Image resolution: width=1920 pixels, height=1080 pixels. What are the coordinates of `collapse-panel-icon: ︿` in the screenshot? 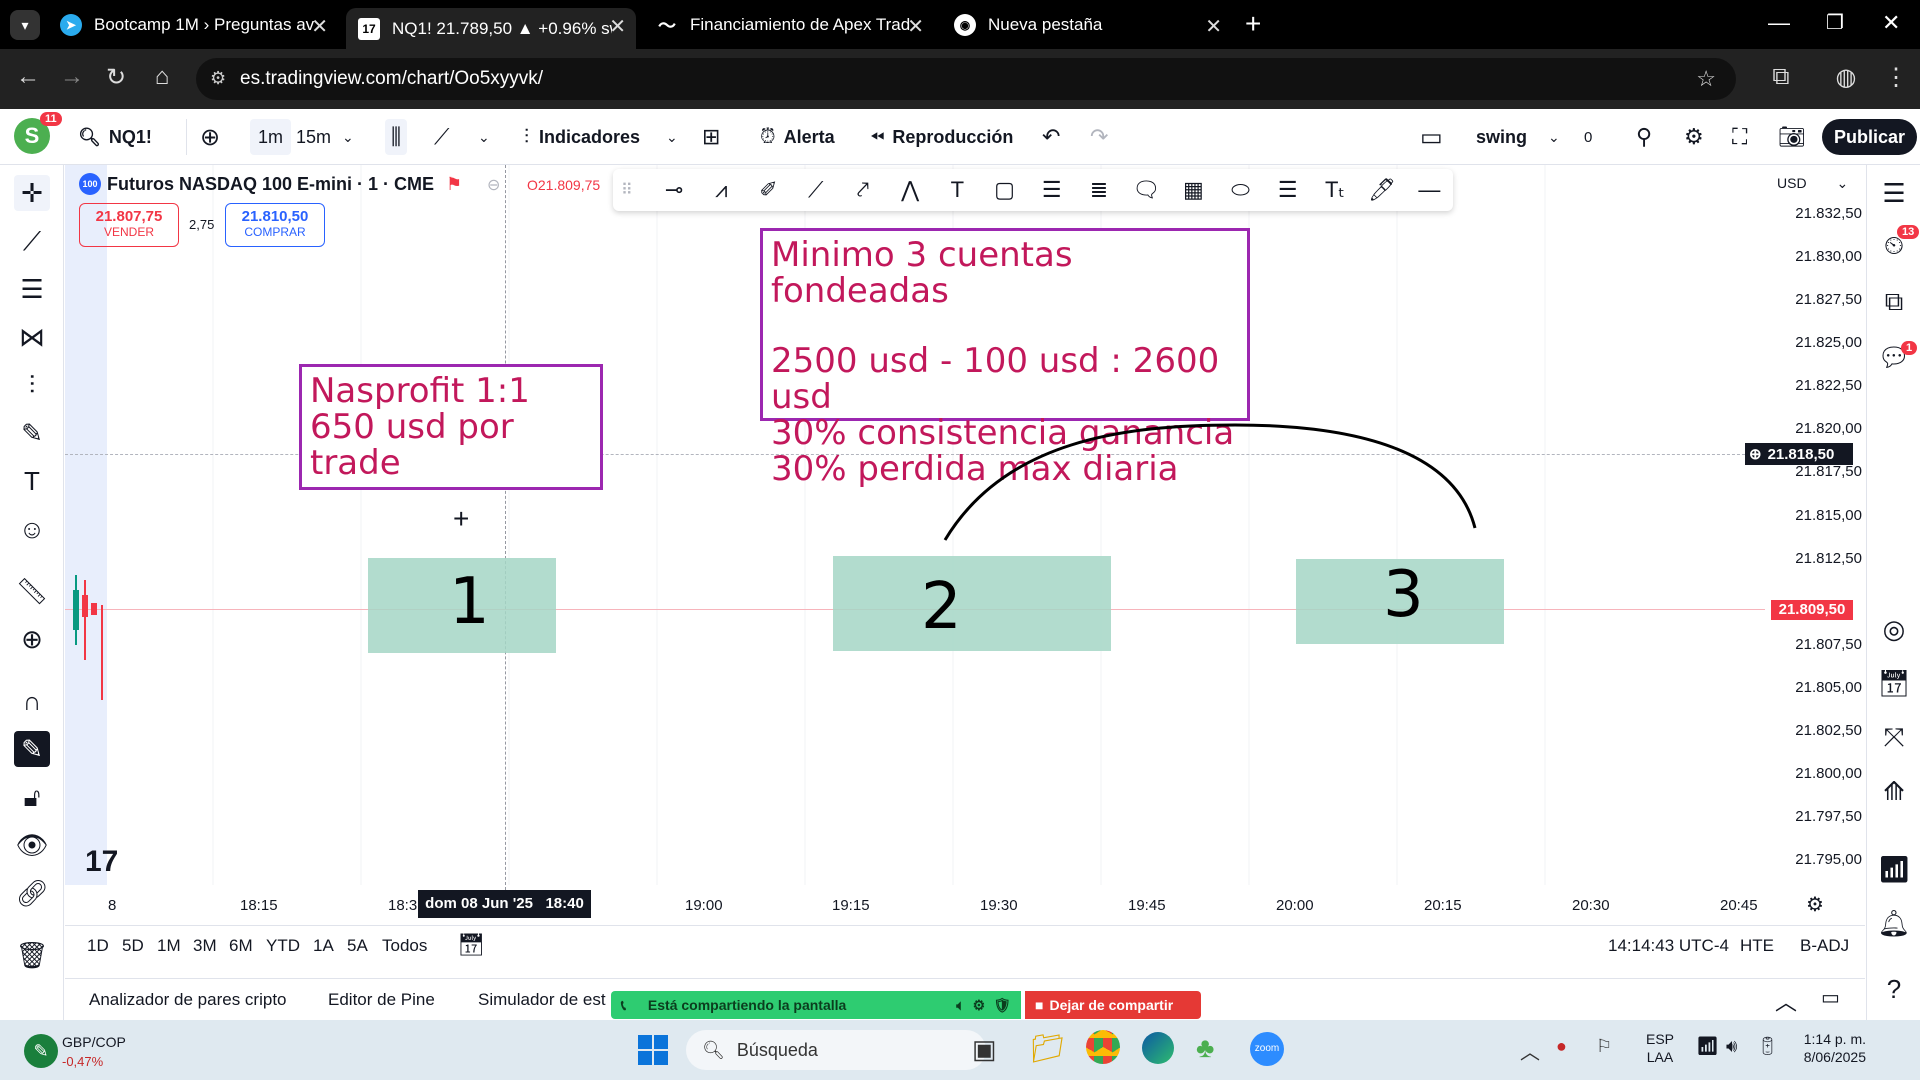 It's located at (1786, 1001).